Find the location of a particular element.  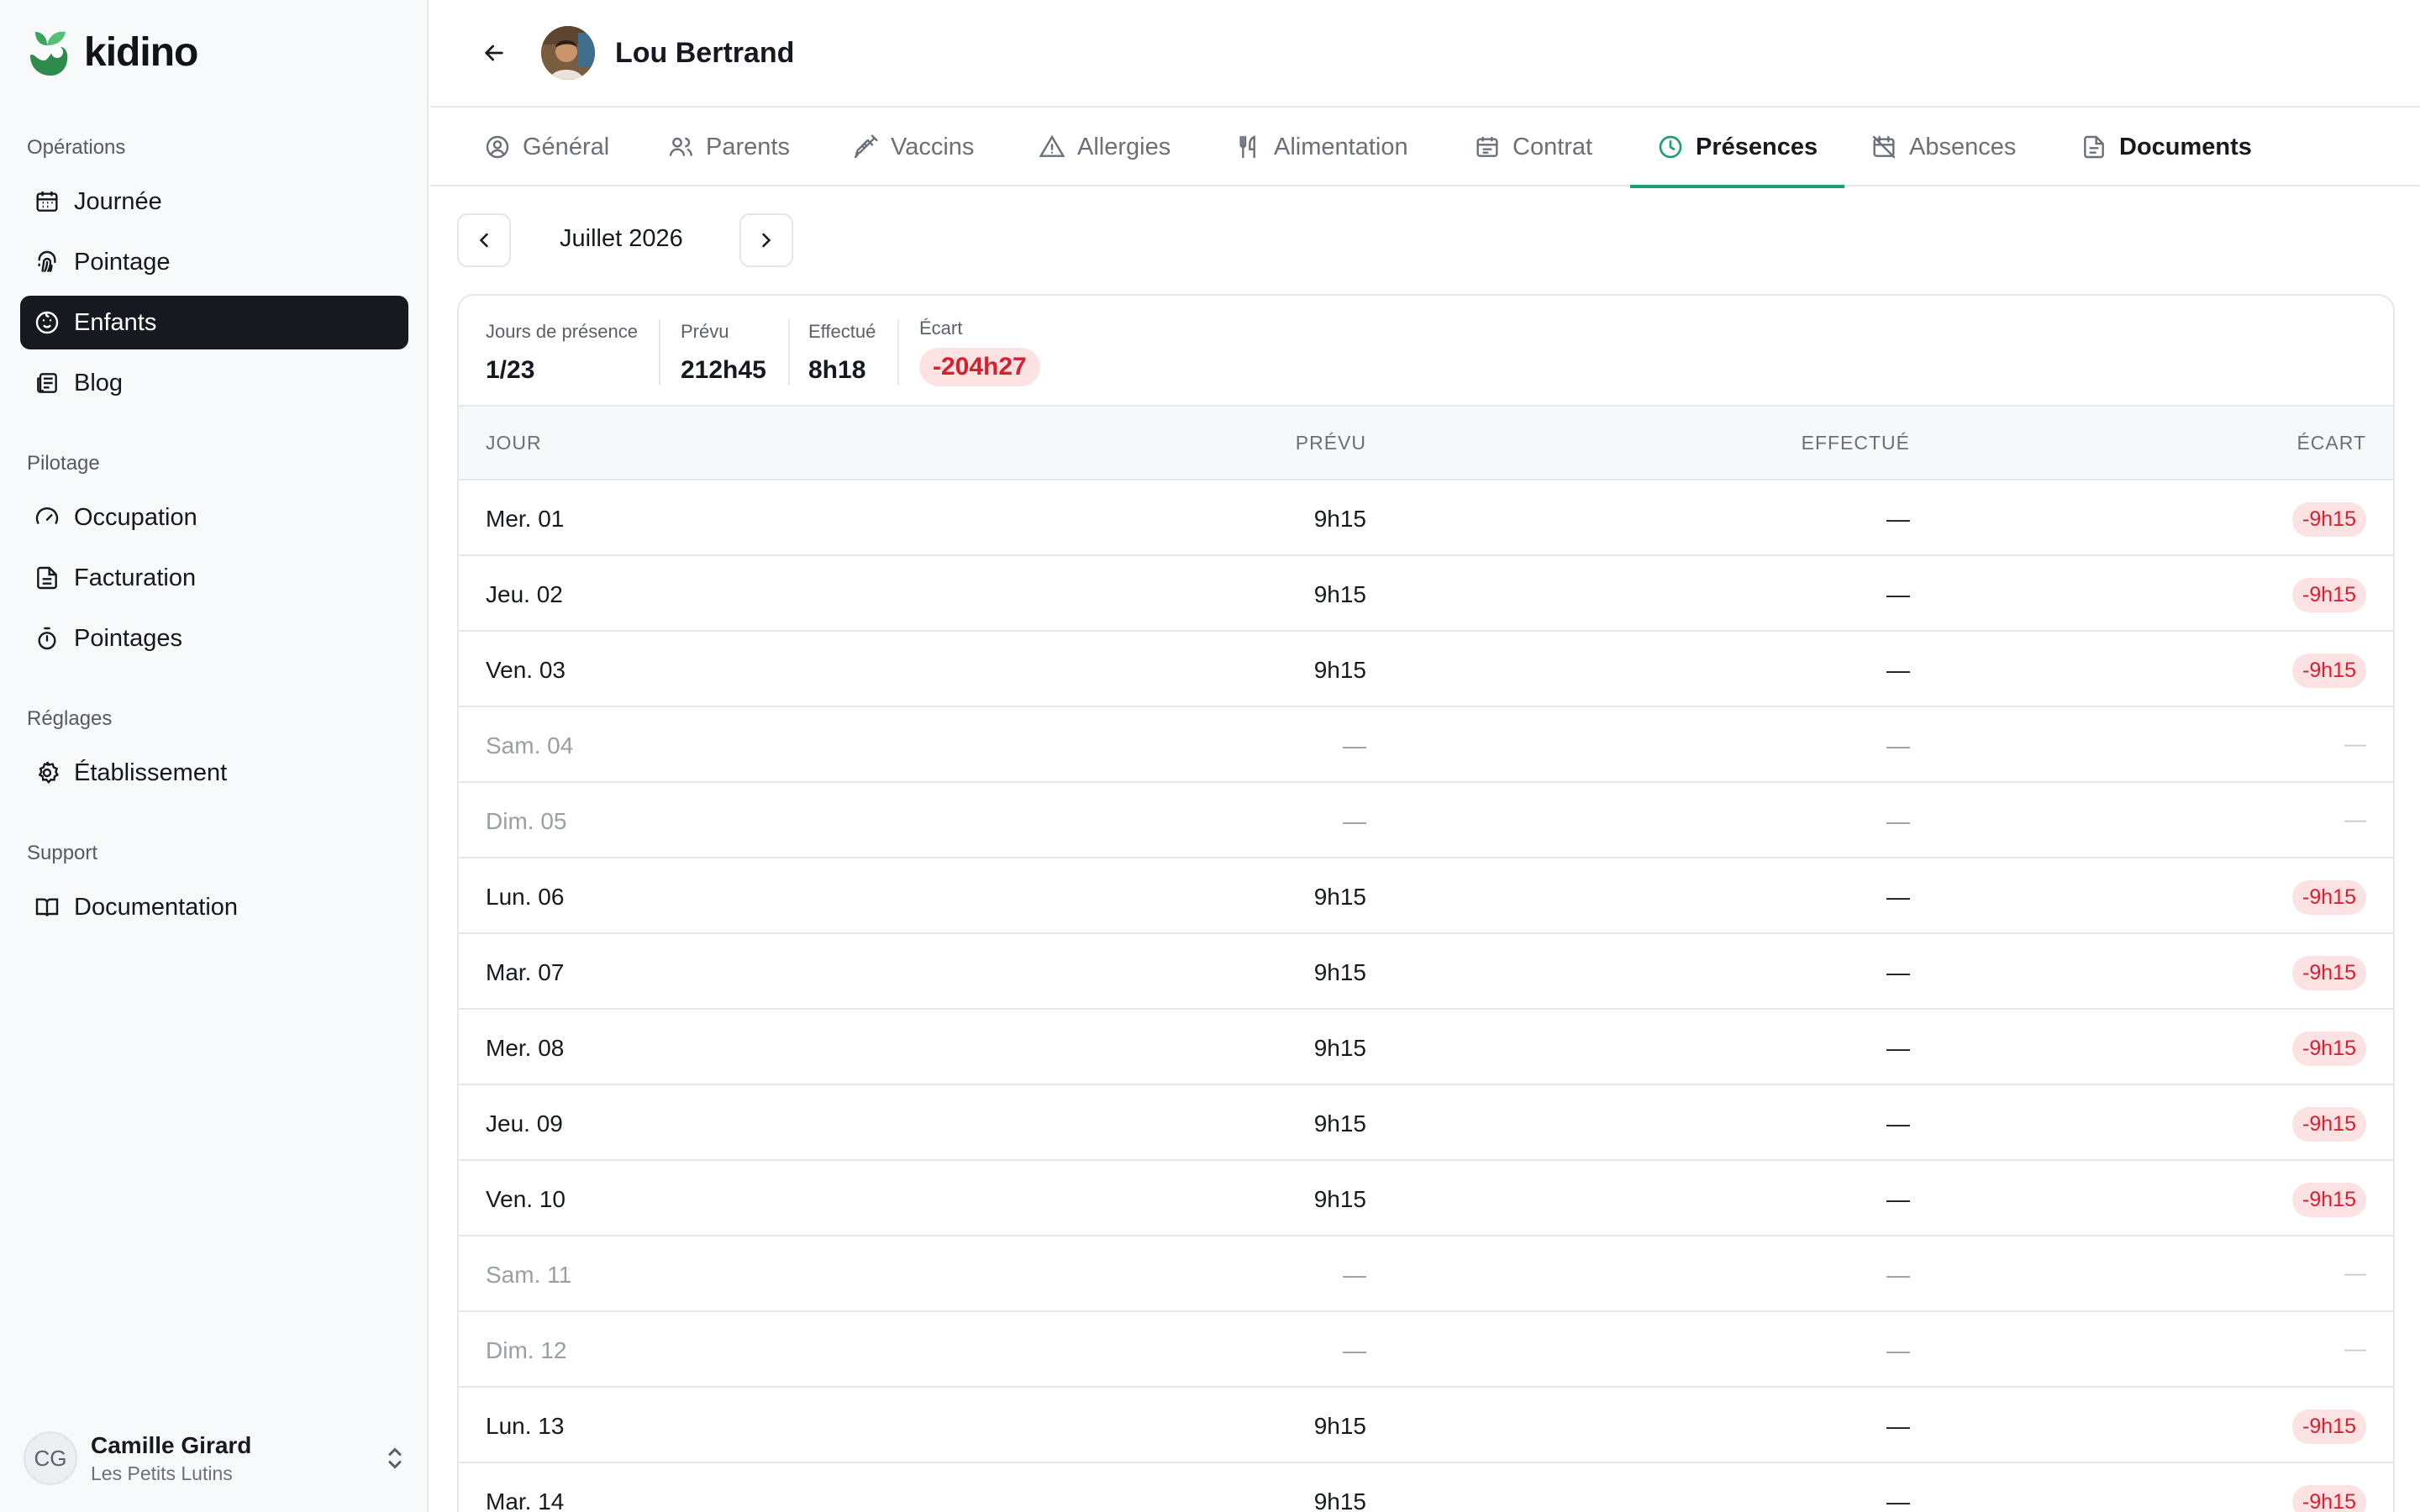

table-row: Ven. 03 9h15 — -9h15 is located at coordinates (1426, 669).